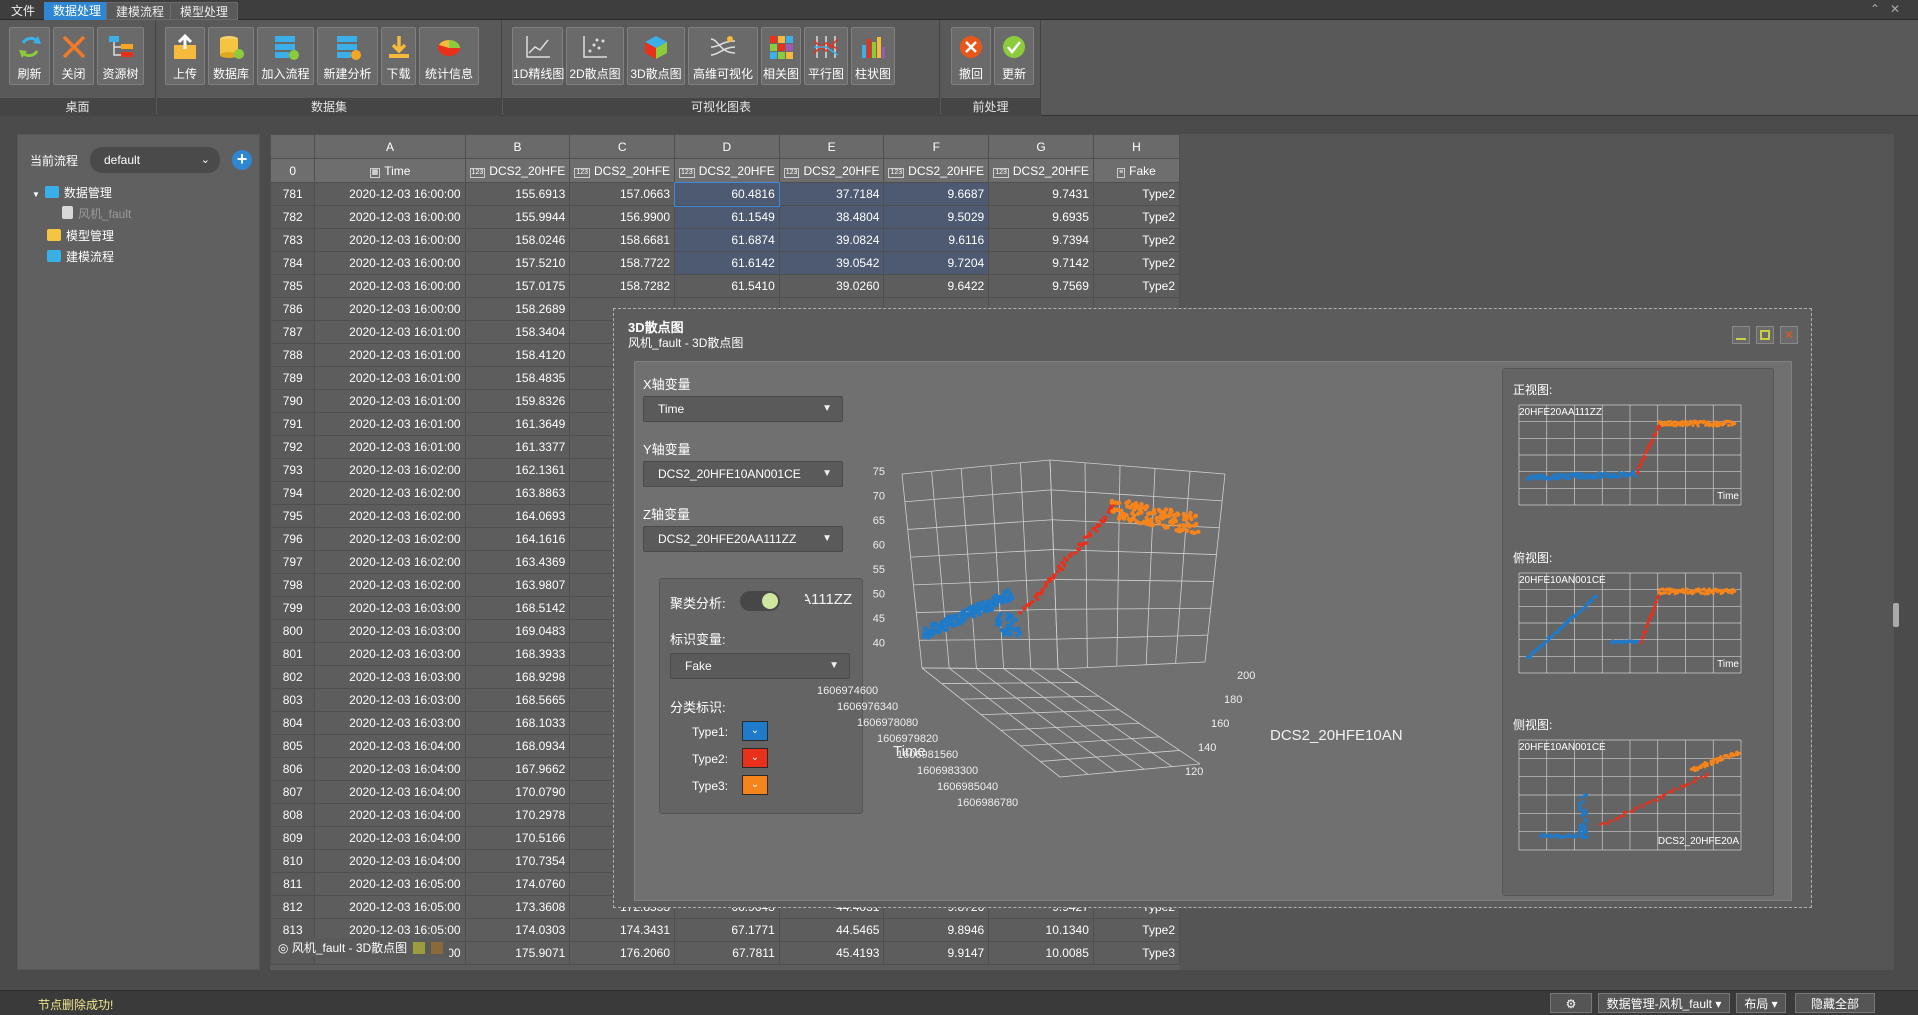 This screenshot has width=1918, height=1015. I want to click on table-cell: 173.3608, so click(517, 907).